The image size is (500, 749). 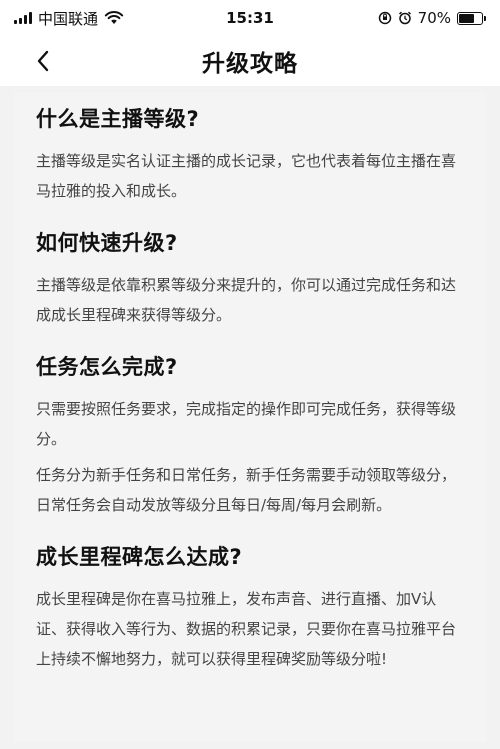 I want to click on chevron-left-icon, so click(x=43, y=61).